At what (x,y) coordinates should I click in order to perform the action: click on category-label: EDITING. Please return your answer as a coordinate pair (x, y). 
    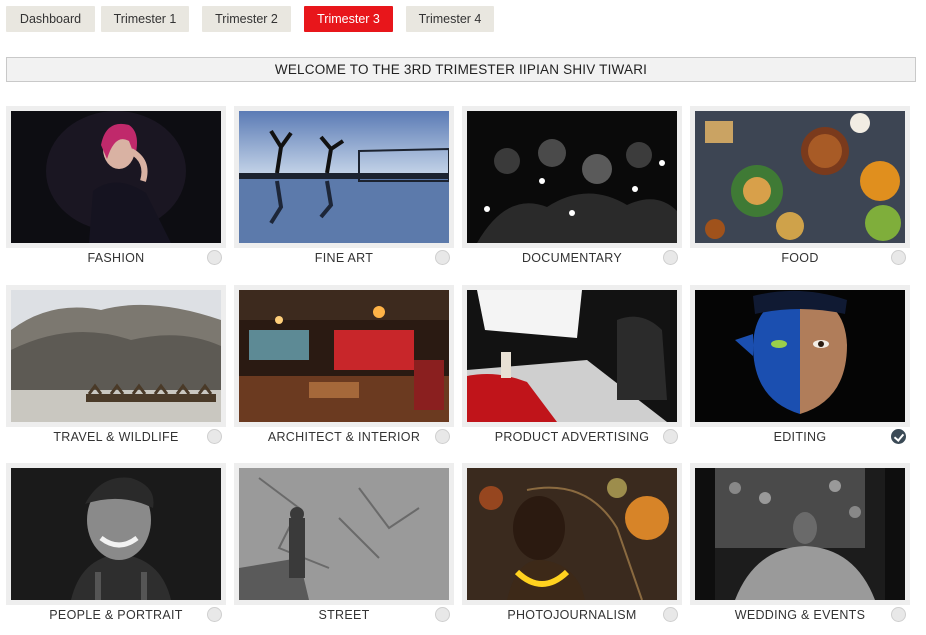
    Looking at the image, I should click on (800, 437).